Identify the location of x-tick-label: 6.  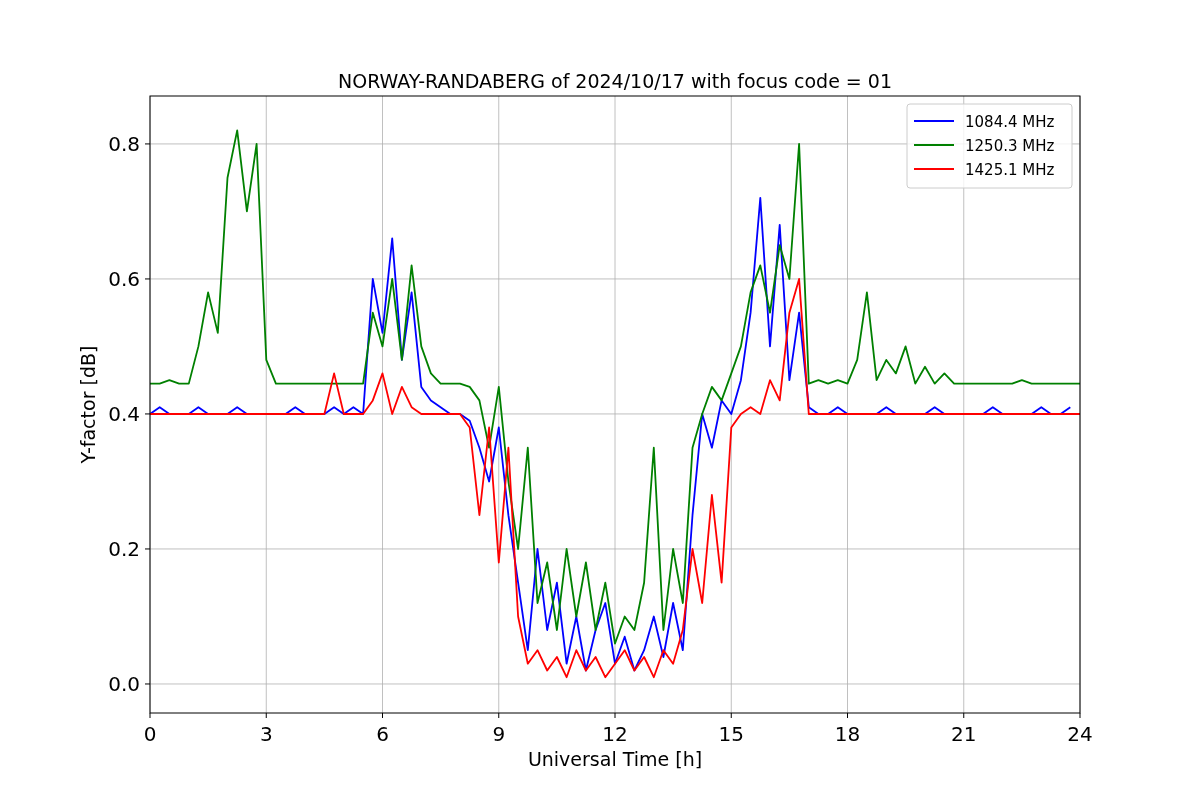
(382, 734).